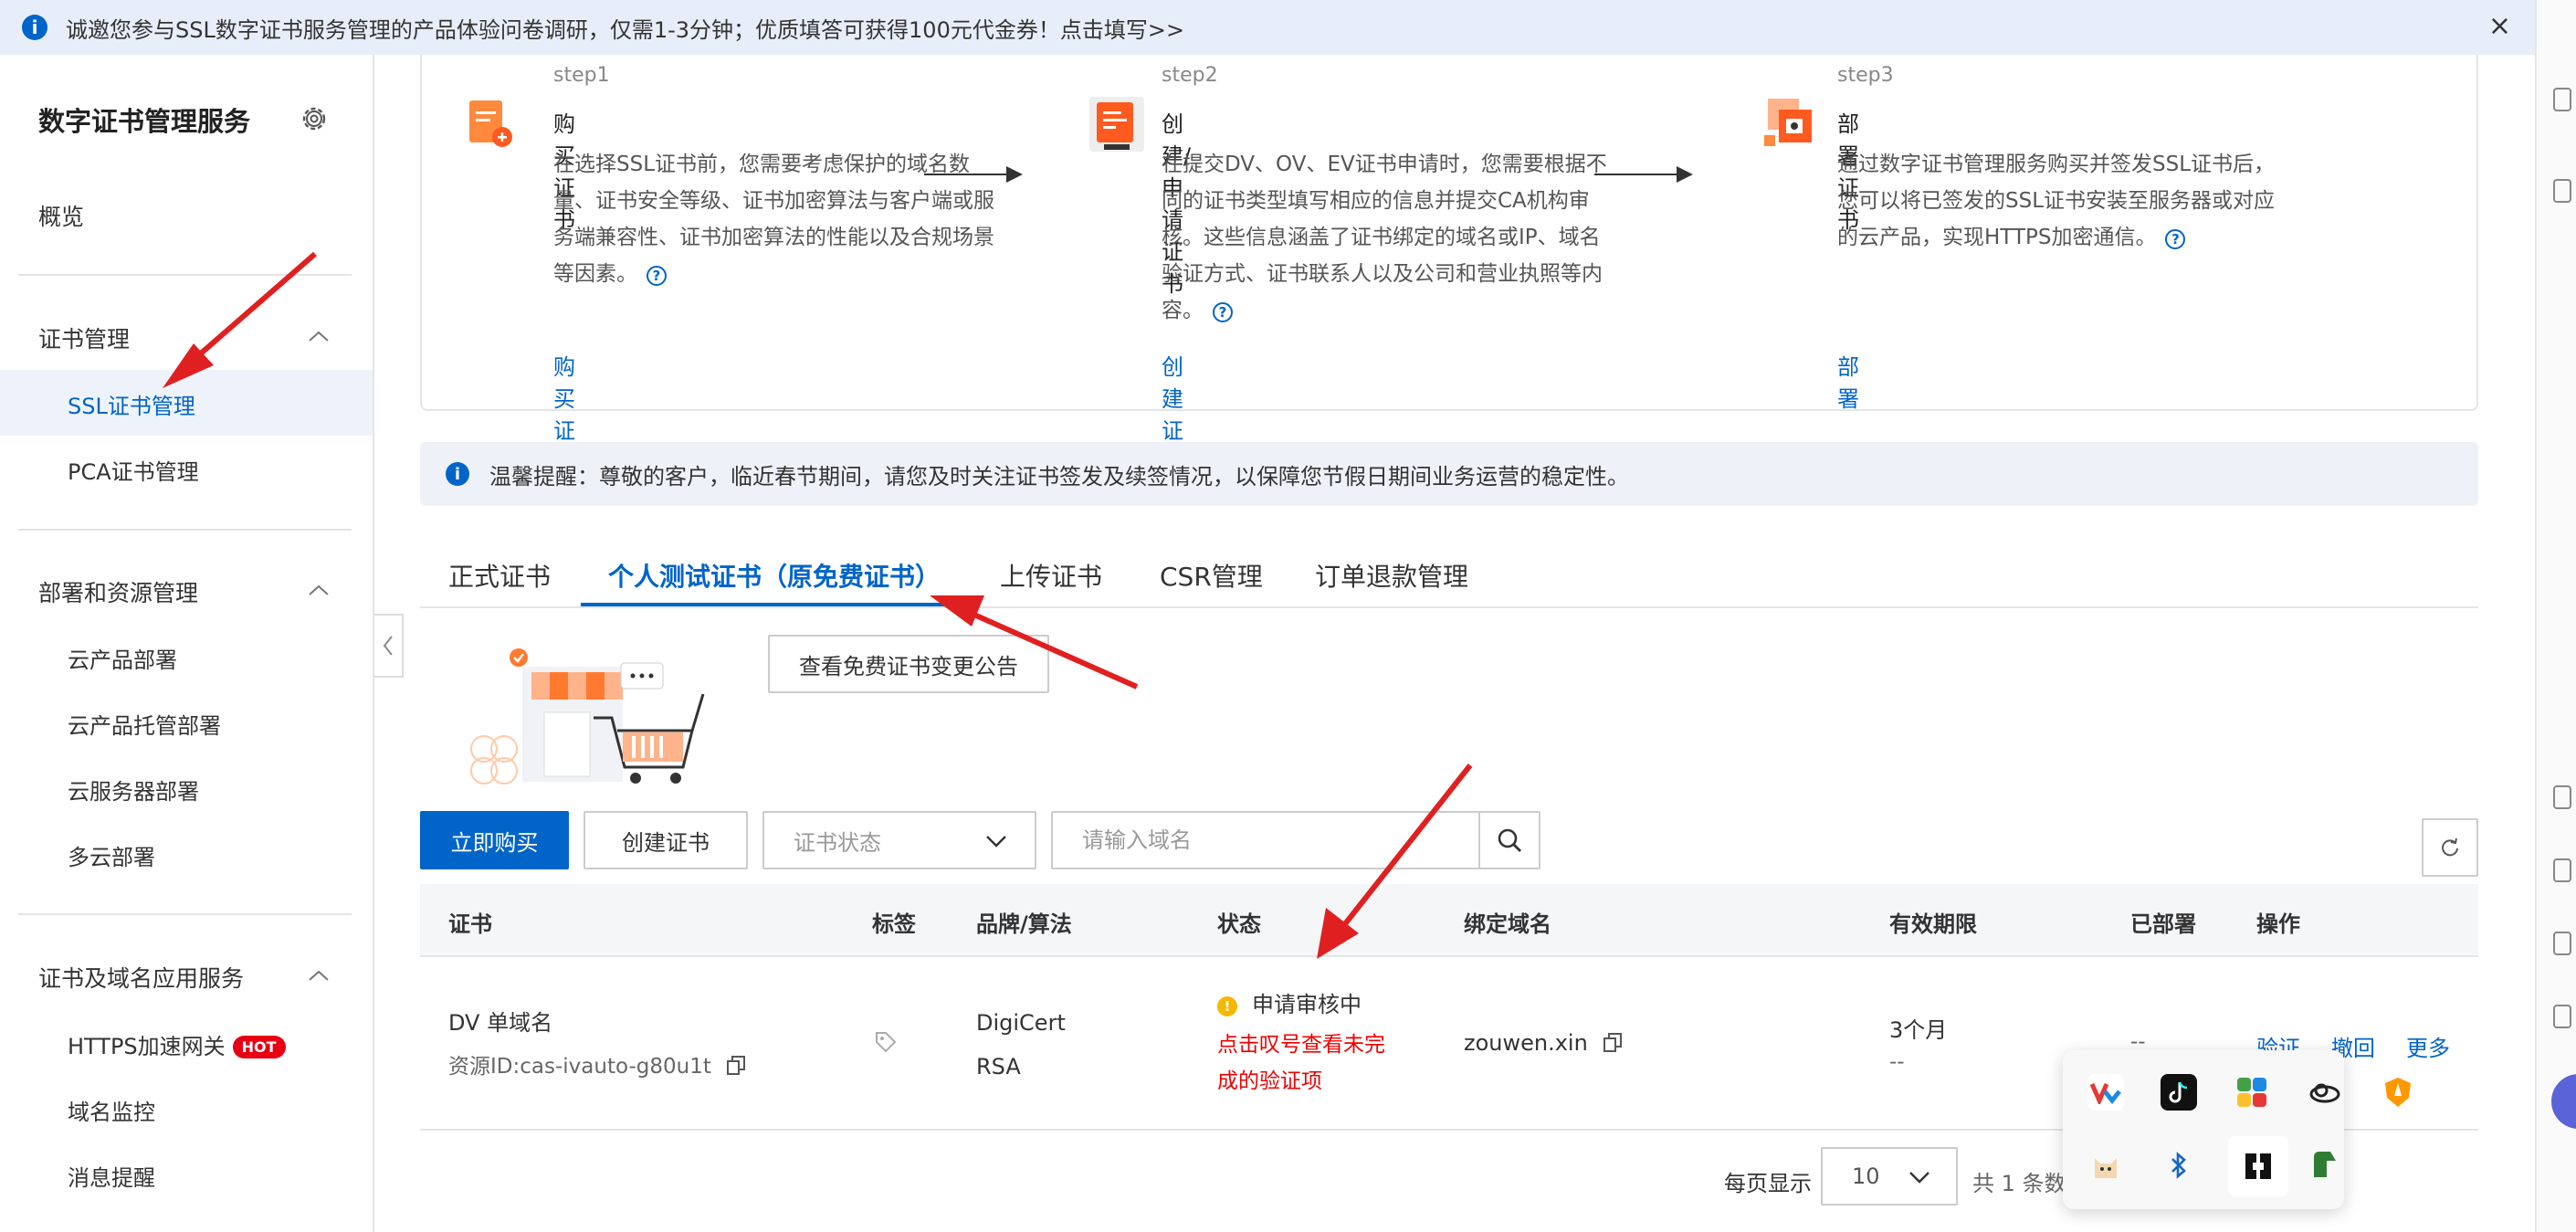  Describe the element at coordinates (2252, 1093) in the screenshot. I see `palette-app-icon` at that location.